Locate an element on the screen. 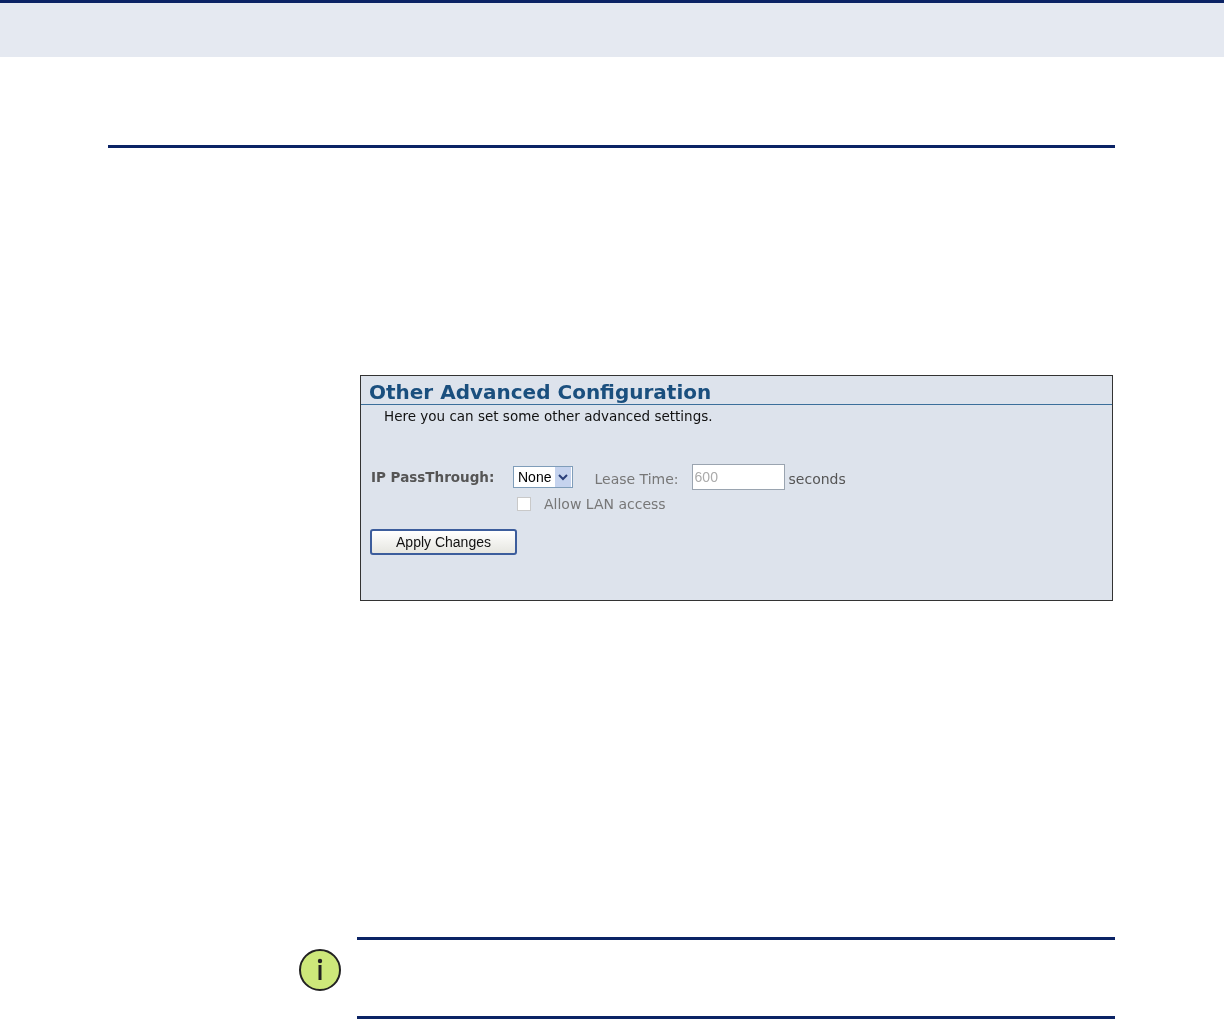 This screenshot has width=1224, height=1031. field-label: IP PassThrough: is located at coordinates (433, 477).